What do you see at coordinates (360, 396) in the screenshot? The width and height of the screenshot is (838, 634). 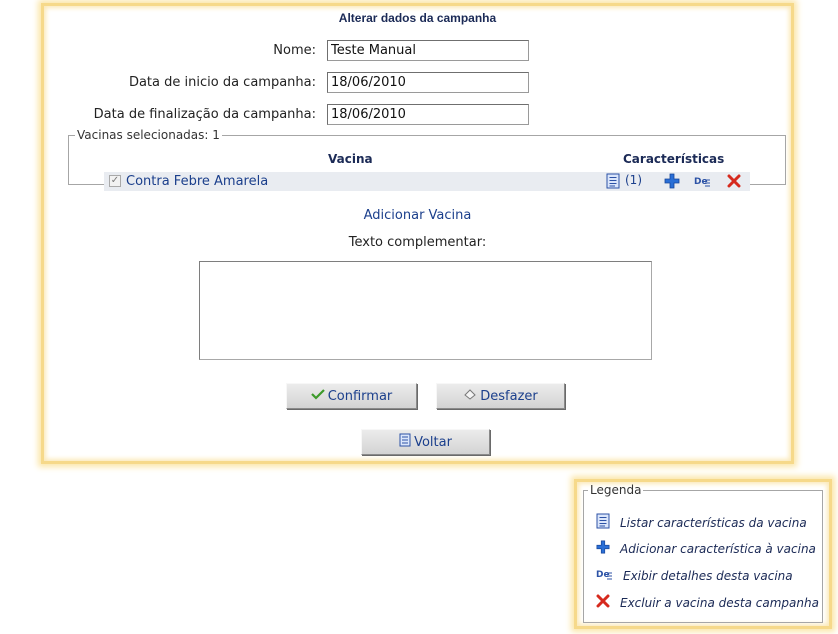 I see `confirmar-label: Confirmar` at bounding box center [360, 396].